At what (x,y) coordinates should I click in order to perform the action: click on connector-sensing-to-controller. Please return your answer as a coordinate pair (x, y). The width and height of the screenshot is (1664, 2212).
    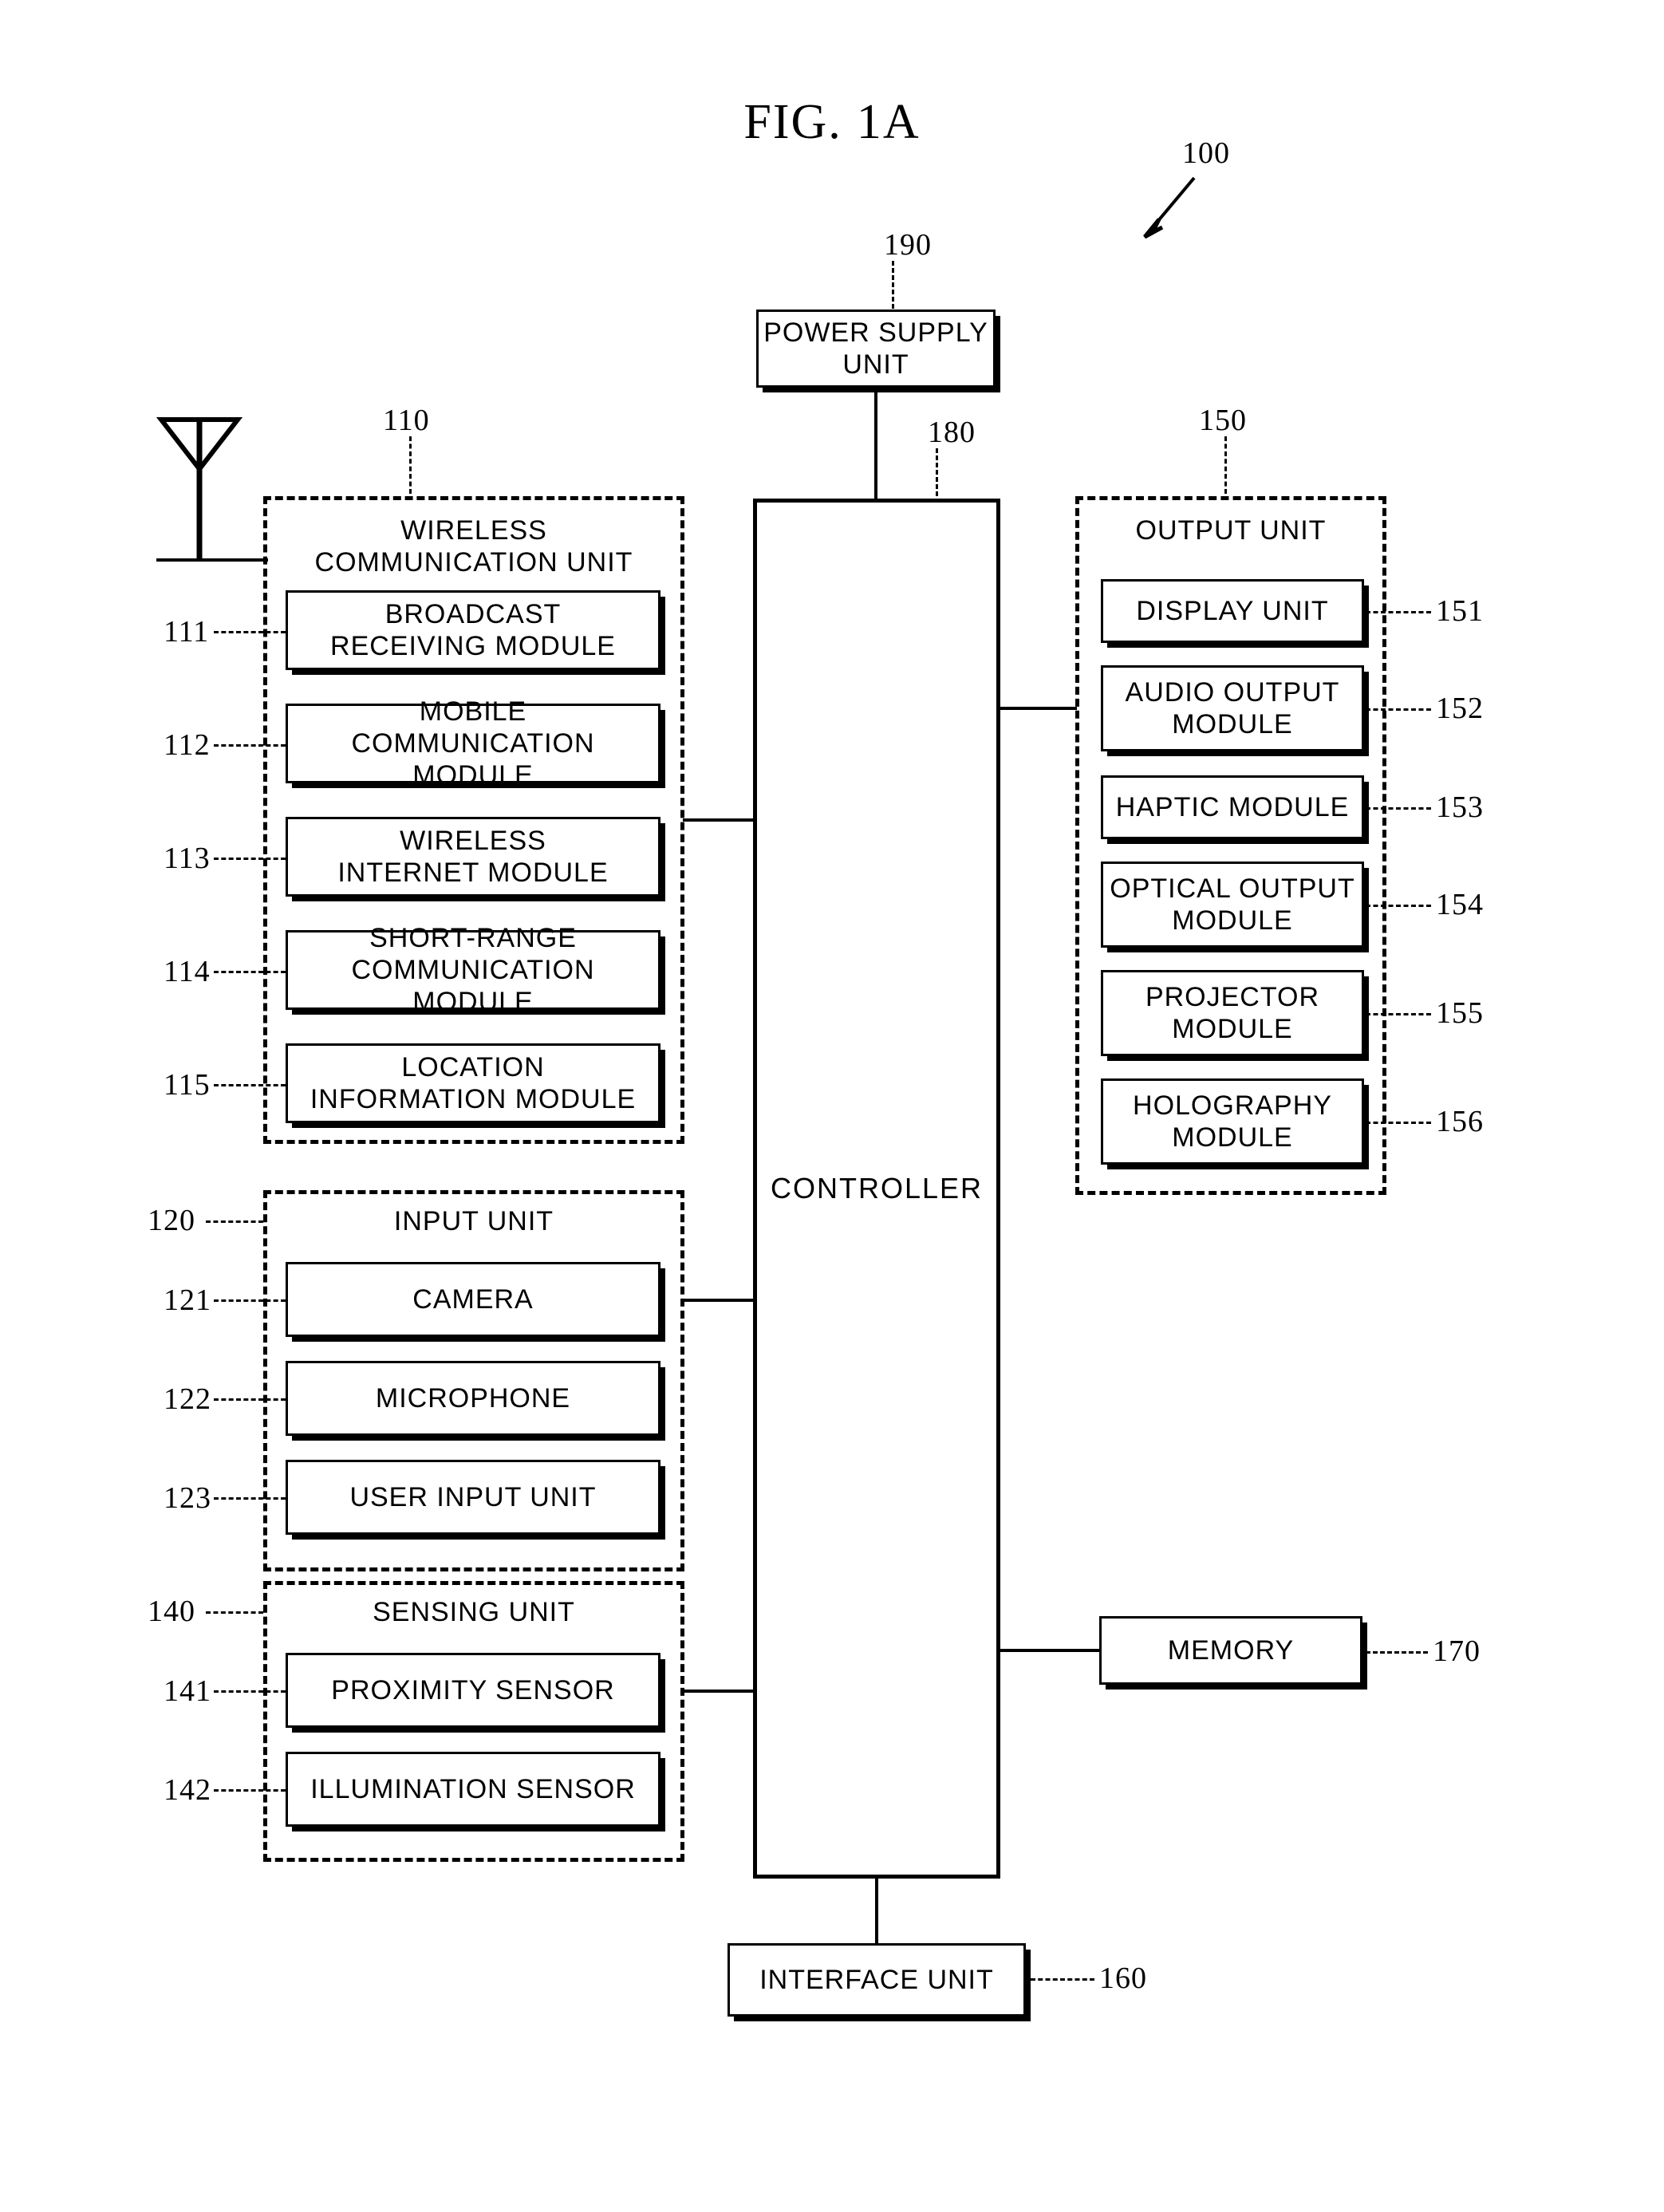
    Looking at the image, I should click on (719, 1692).